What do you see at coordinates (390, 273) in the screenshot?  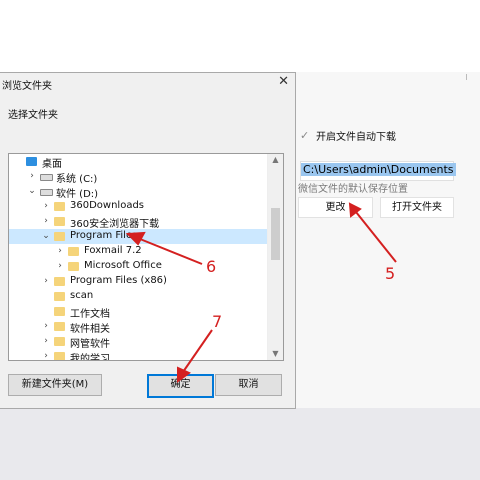 I see `annotation-5: 5` at bounding box center [390, 273].